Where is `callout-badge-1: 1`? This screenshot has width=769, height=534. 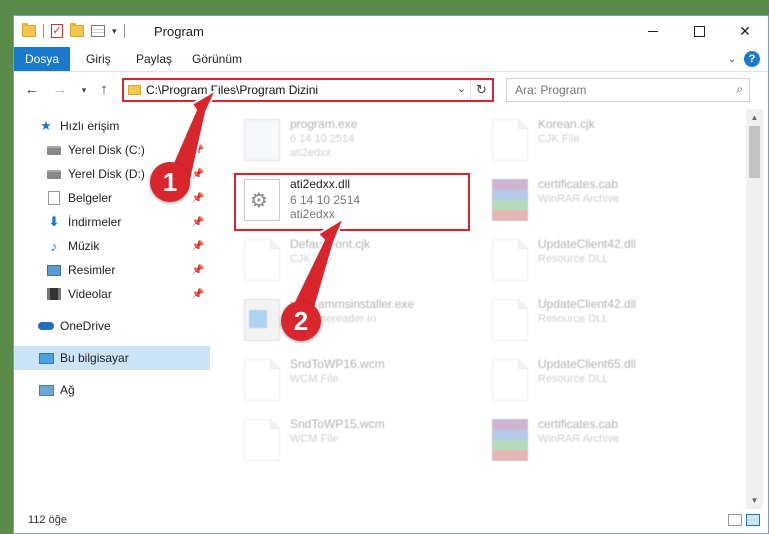
callout-badge-1: 1 is located at coordinates (170, 182).